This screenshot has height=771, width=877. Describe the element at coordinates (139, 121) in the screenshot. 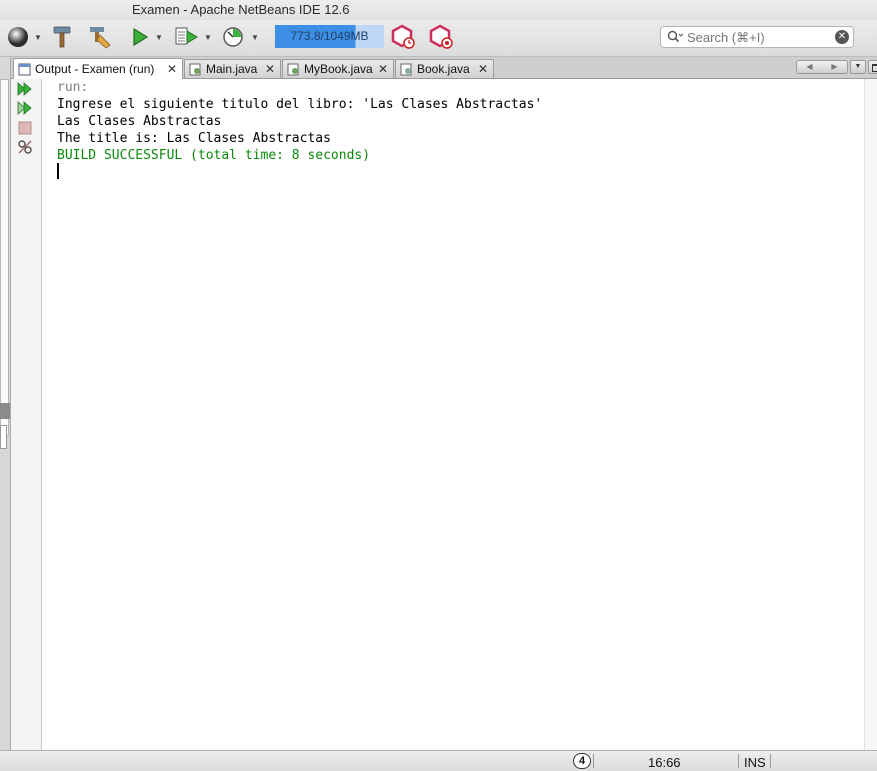

I see `output-line: Las Clases Abstractas` at that location.